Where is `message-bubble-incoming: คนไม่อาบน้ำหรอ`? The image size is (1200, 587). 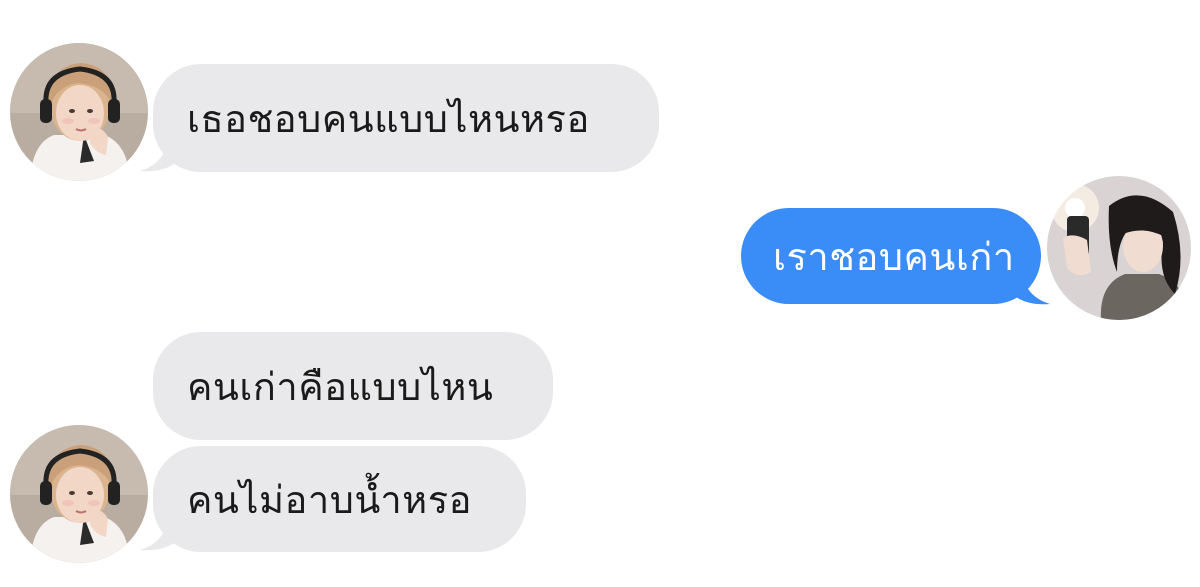 message-bubble-incoming: คนไม่อาบน้ำหรอ is located at coordinates (339, 499).